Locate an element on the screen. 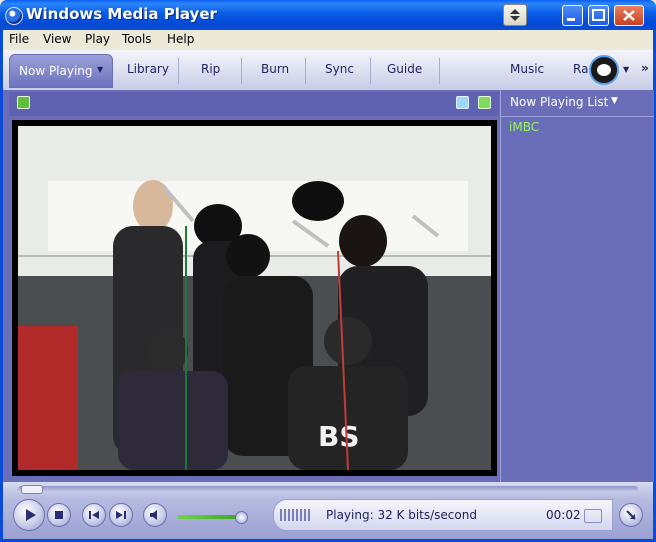  switch-to-skin-button is located at coordinates (631, 515).